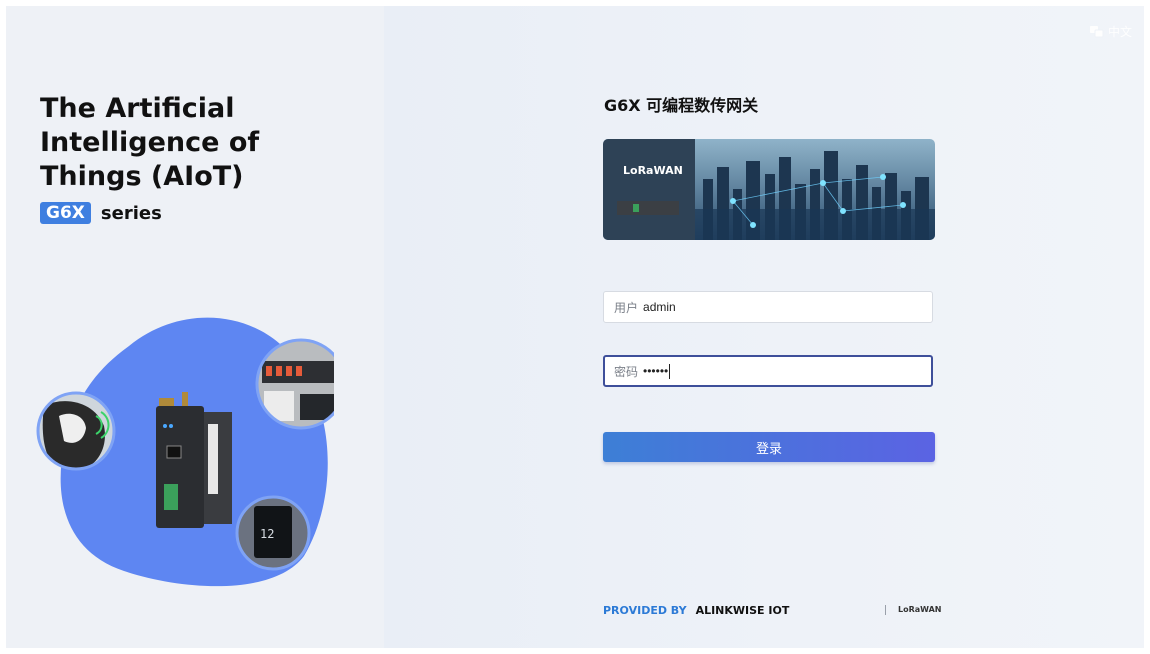 The width and height of the screenshot is (1150, 654). I want to click on headline-line-3: Things (AIoT), so click(142, 176).